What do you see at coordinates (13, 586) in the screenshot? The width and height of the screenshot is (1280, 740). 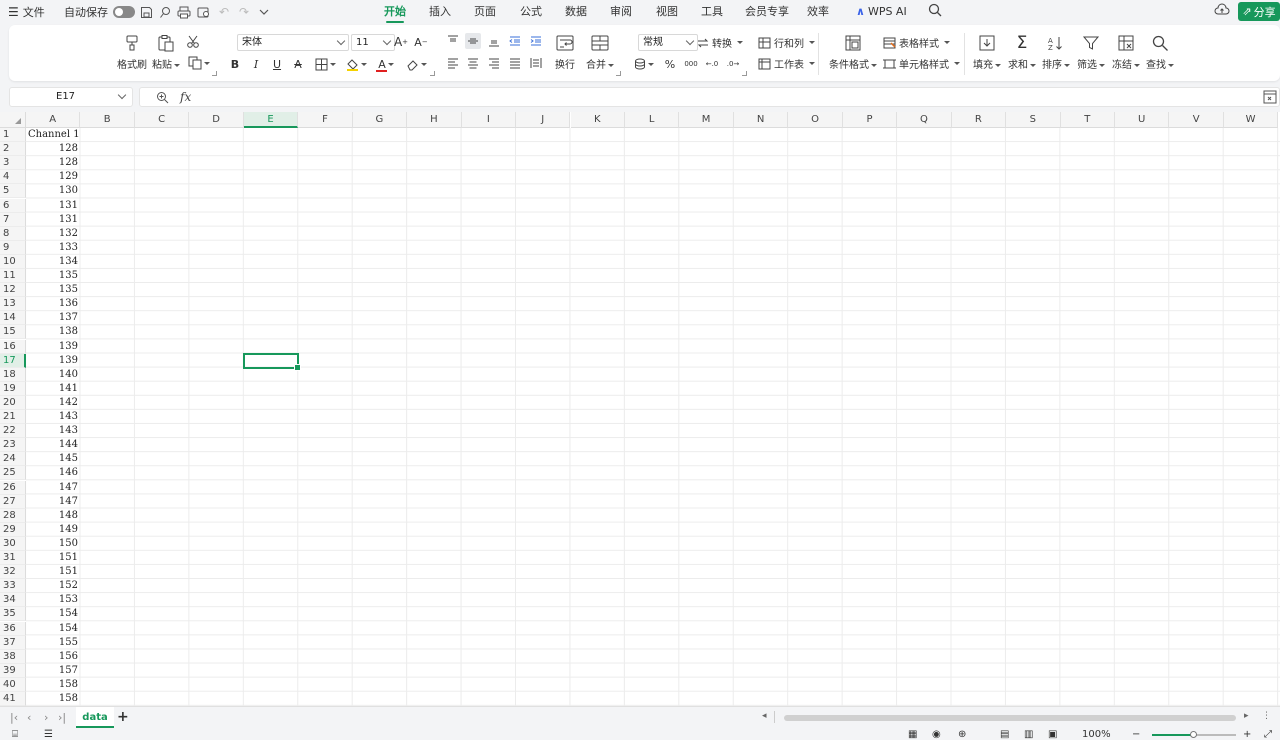 I see `row-header: 33` at bounding box center [13, 586].